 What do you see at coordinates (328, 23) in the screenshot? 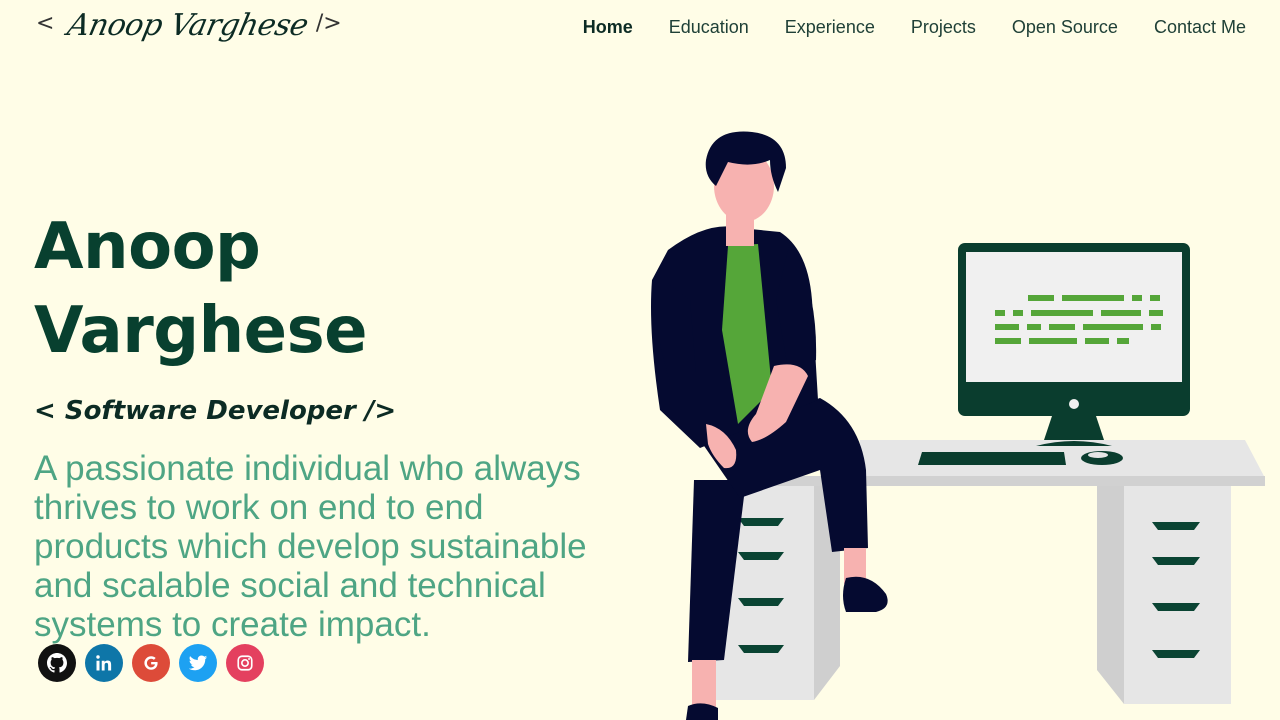
I see `logo-close-bracket: />` at bounding box center [328, 23].